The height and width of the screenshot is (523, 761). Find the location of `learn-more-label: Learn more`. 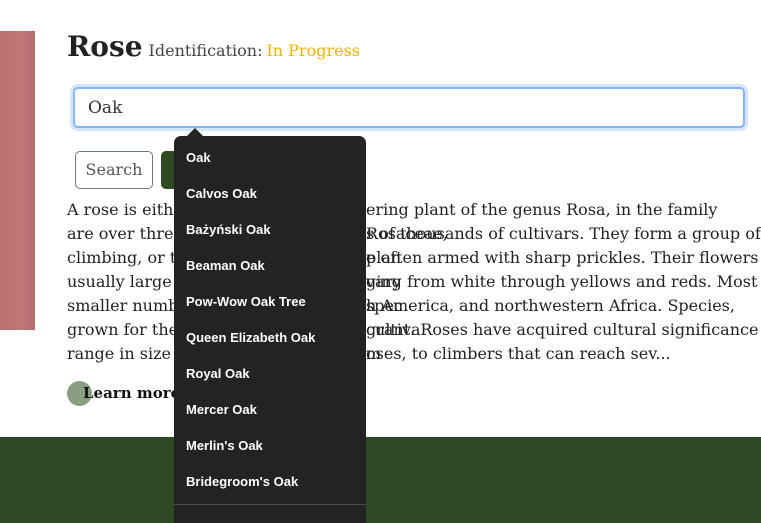

learn-more-label: Learn more is located at coordinates (132, 393).